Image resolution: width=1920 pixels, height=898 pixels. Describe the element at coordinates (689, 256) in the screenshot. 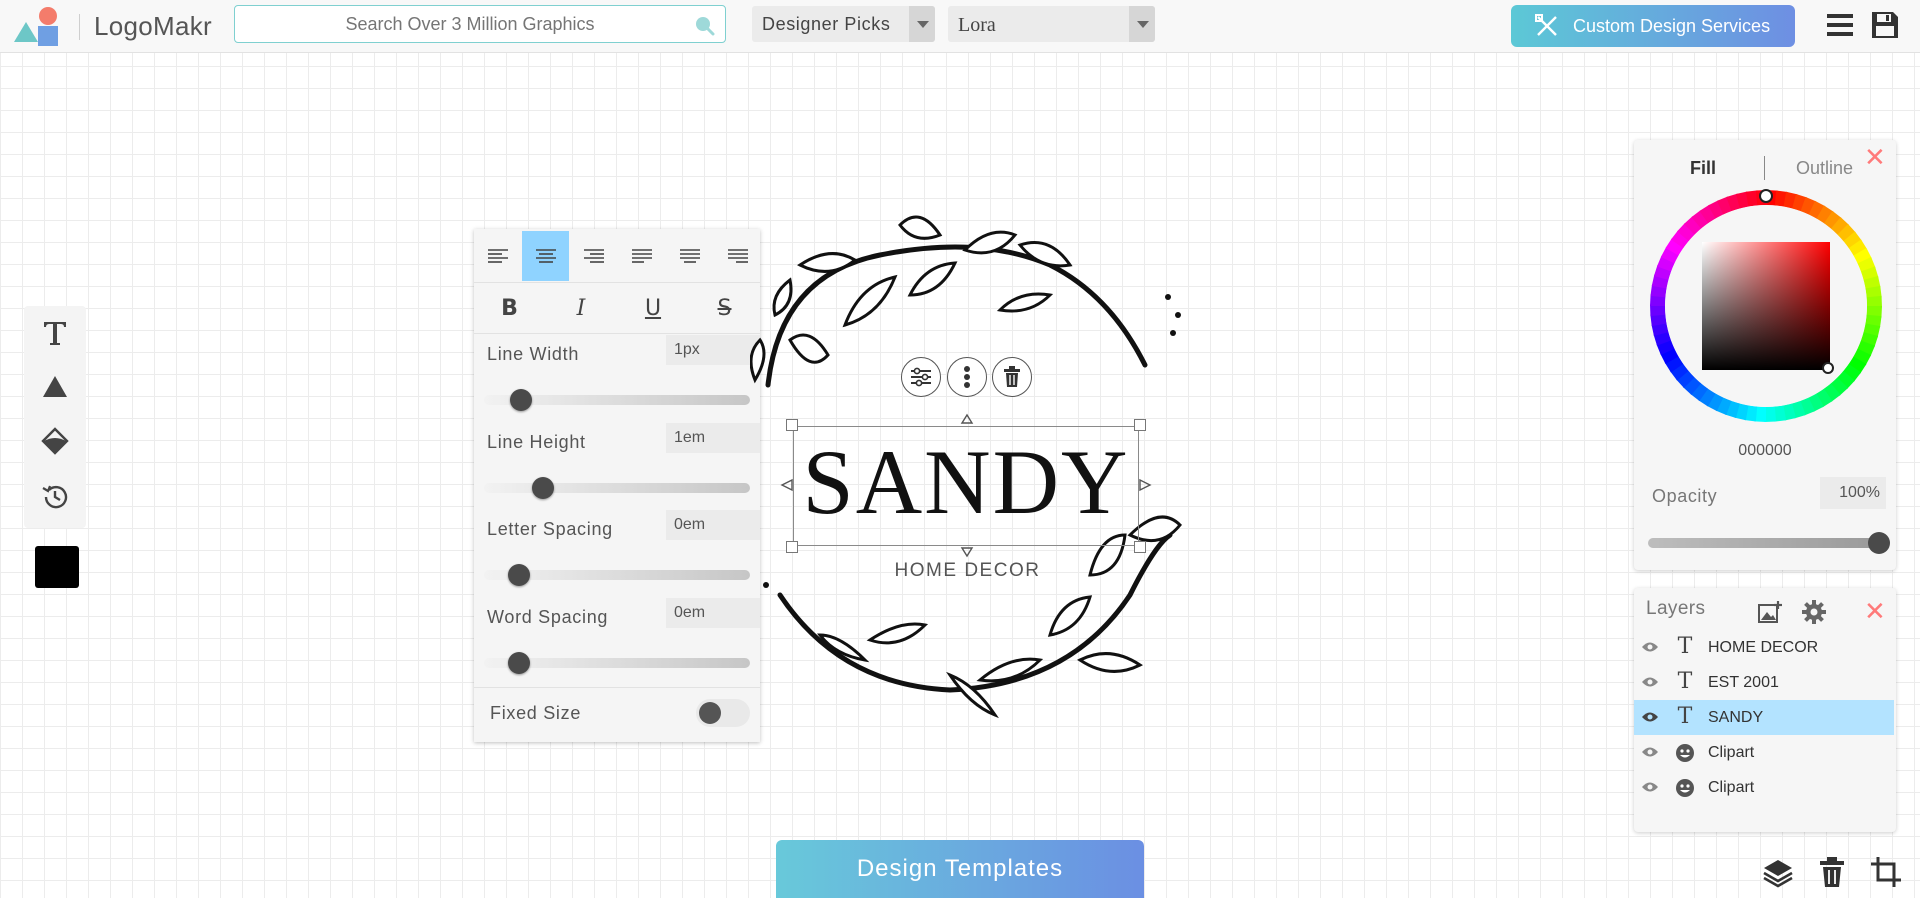

I see `justify-center-button` at that location.